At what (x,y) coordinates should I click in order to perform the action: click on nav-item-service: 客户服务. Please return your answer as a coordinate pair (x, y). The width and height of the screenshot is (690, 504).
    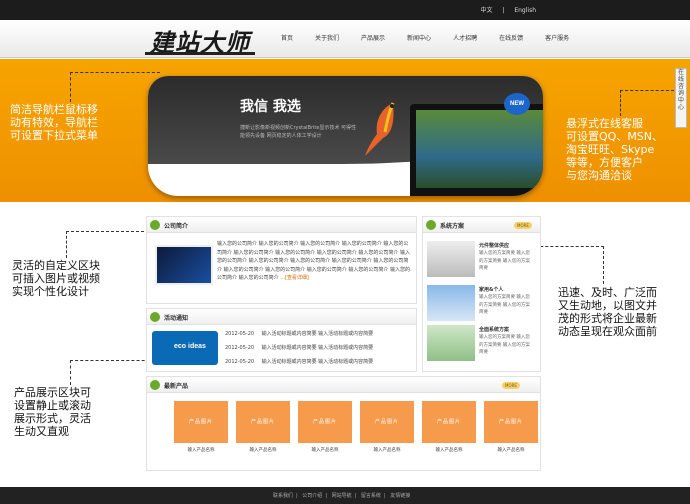
    Looking at the image, I should click on (557, 37).